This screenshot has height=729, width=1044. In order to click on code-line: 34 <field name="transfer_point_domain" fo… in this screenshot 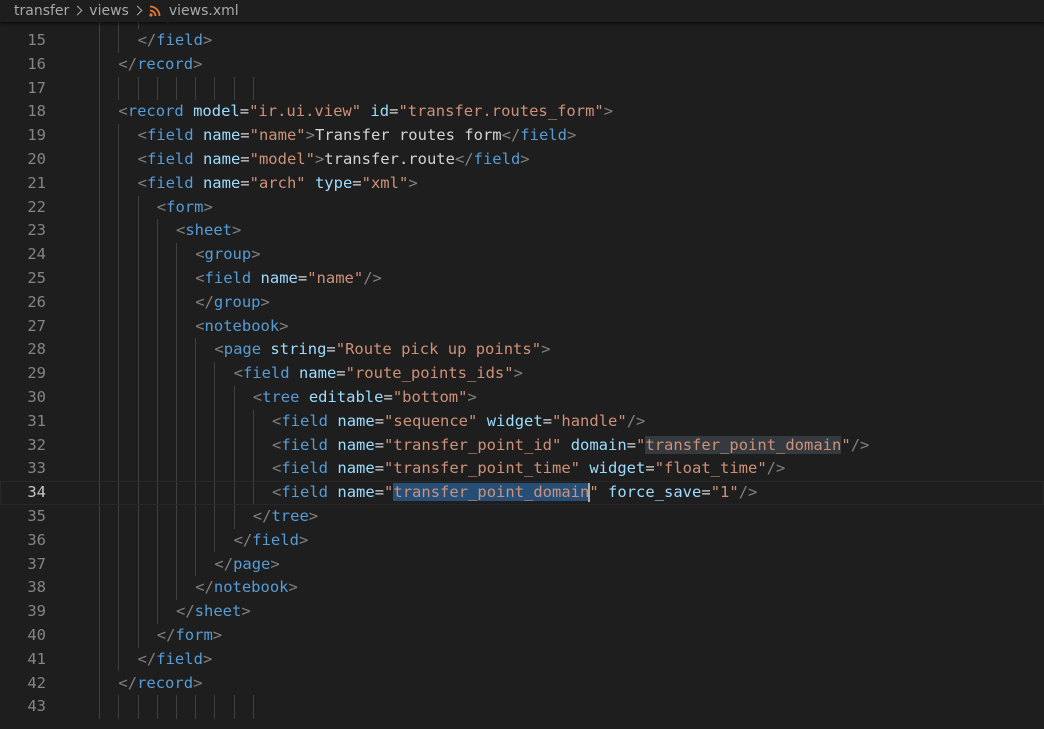, I will do `click(522, 493)`.